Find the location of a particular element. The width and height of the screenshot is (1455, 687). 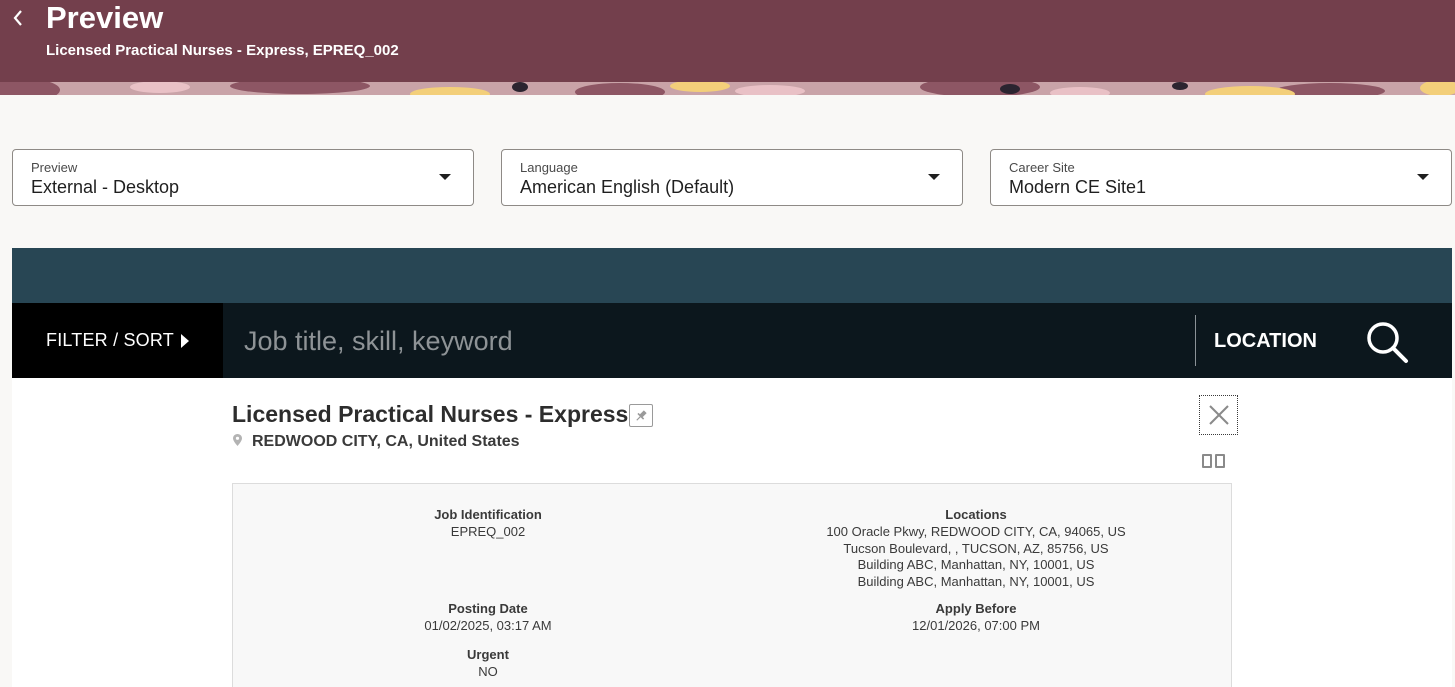

apply-before-field: Apply Before 12/01/2026, 07:00 PM is located at coordinates (976, 617).